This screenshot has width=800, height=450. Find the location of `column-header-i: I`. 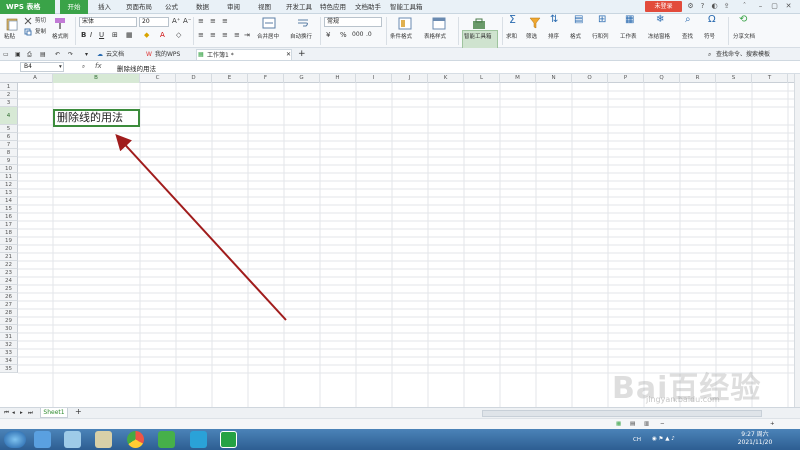

column-header-i: I is located at coordinates (374, 78).